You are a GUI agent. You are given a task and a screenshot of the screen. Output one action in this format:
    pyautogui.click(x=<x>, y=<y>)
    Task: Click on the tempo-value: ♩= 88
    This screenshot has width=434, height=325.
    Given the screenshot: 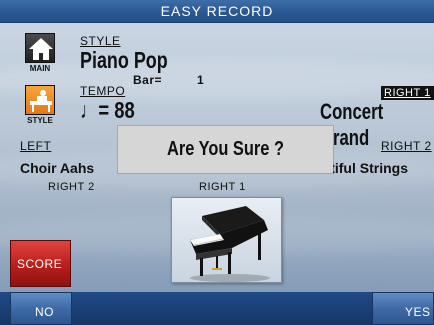 What is the action you would take?
    pyautogui.click(x=107, y=110)
    